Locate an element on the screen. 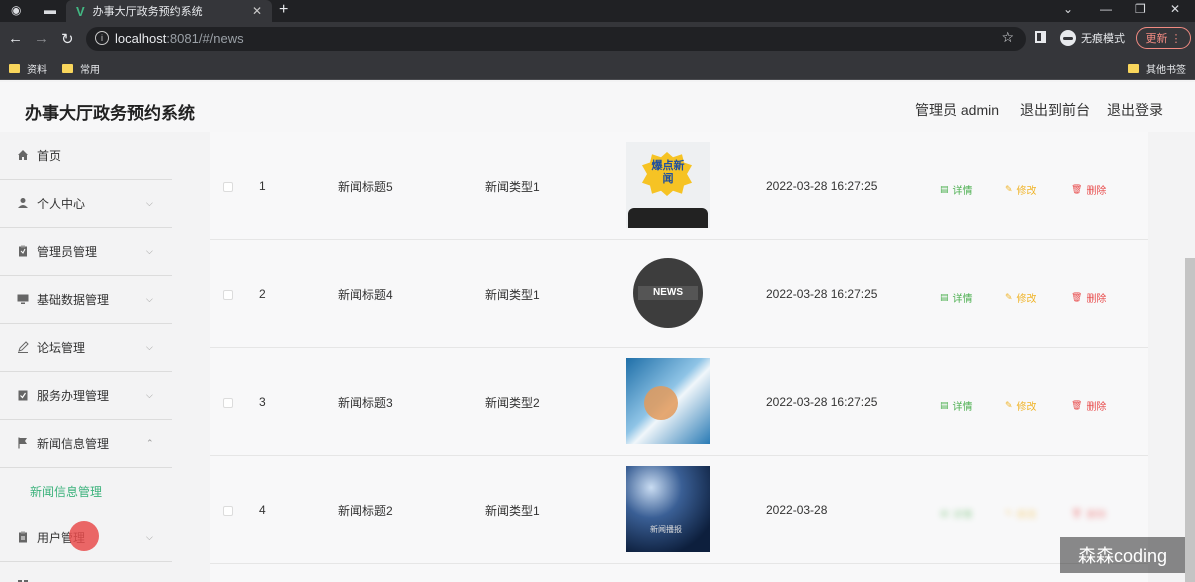 This screenshot has height=582, width=1195. sidebar-item-label: 论坛管理 is located at coordinates (61, 348).